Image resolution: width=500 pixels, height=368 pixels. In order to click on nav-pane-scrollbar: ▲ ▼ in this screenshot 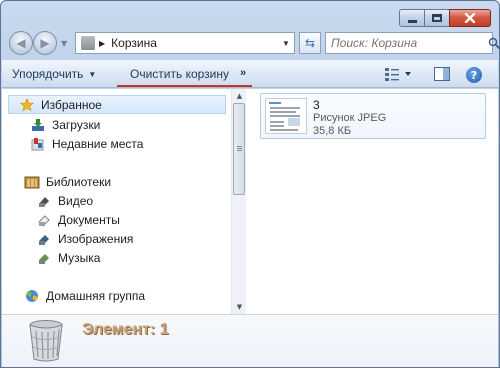, I will do `click(238, 201)`.